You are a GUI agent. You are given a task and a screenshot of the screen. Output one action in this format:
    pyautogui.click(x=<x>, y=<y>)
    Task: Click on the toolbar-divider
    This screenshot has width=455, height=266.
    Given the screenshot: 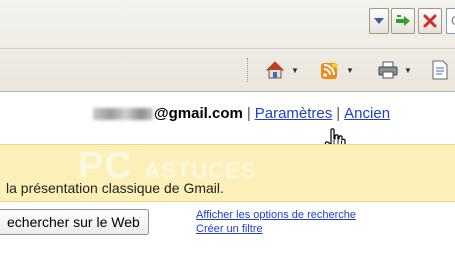 What is the action you would take?
    pyautogui.click(x=227, y=48)
    